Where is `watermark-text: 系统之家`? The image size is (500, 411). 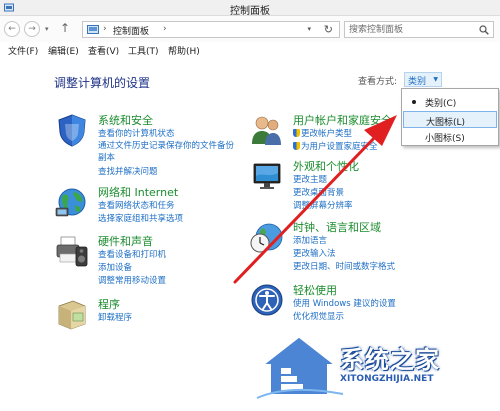
watermark-text: 系统之家 is located at coordinates (390, 360).